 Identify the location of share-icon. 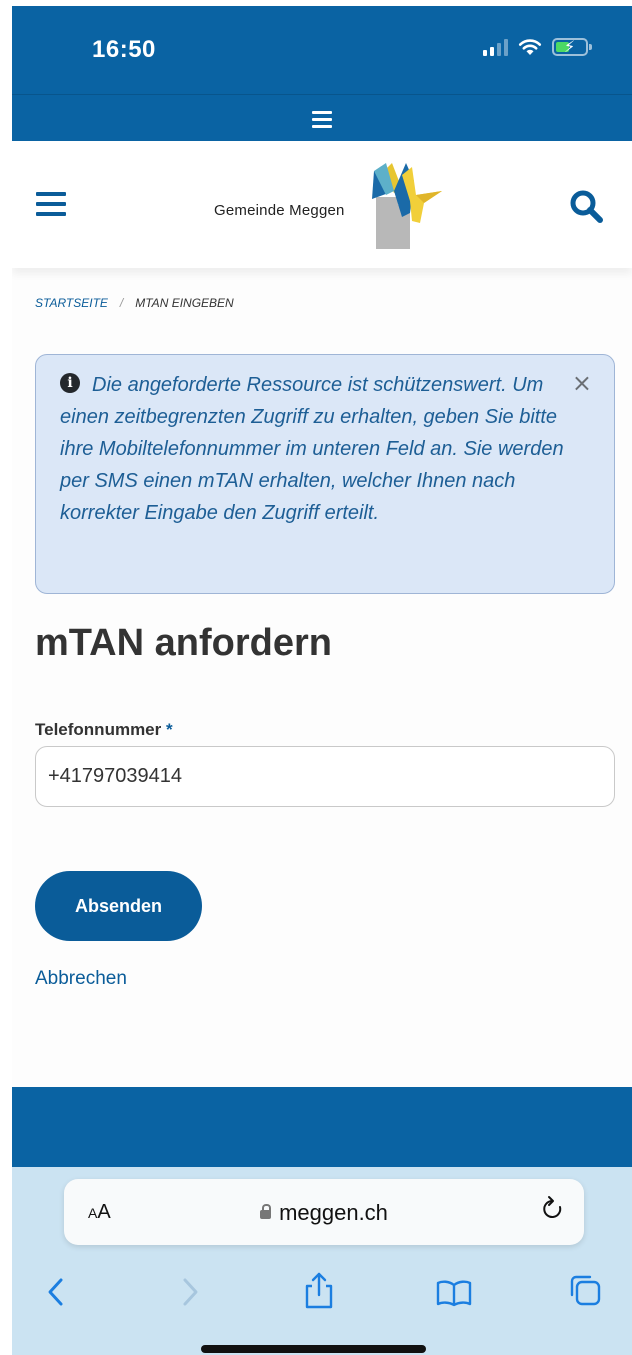
(319, 1290).